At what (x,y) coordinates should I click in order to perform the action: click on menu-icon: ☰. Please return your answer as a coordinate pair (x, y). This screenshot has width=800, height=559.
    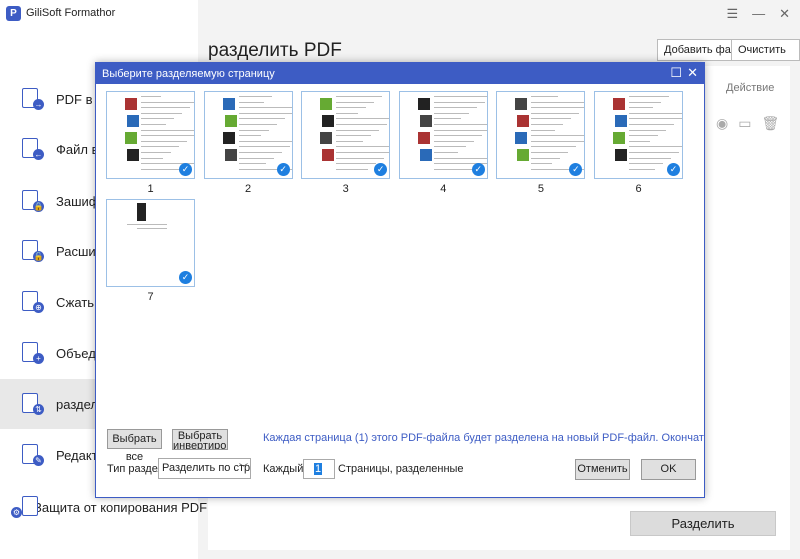
    Looking at the image, I should click on (732, 14).